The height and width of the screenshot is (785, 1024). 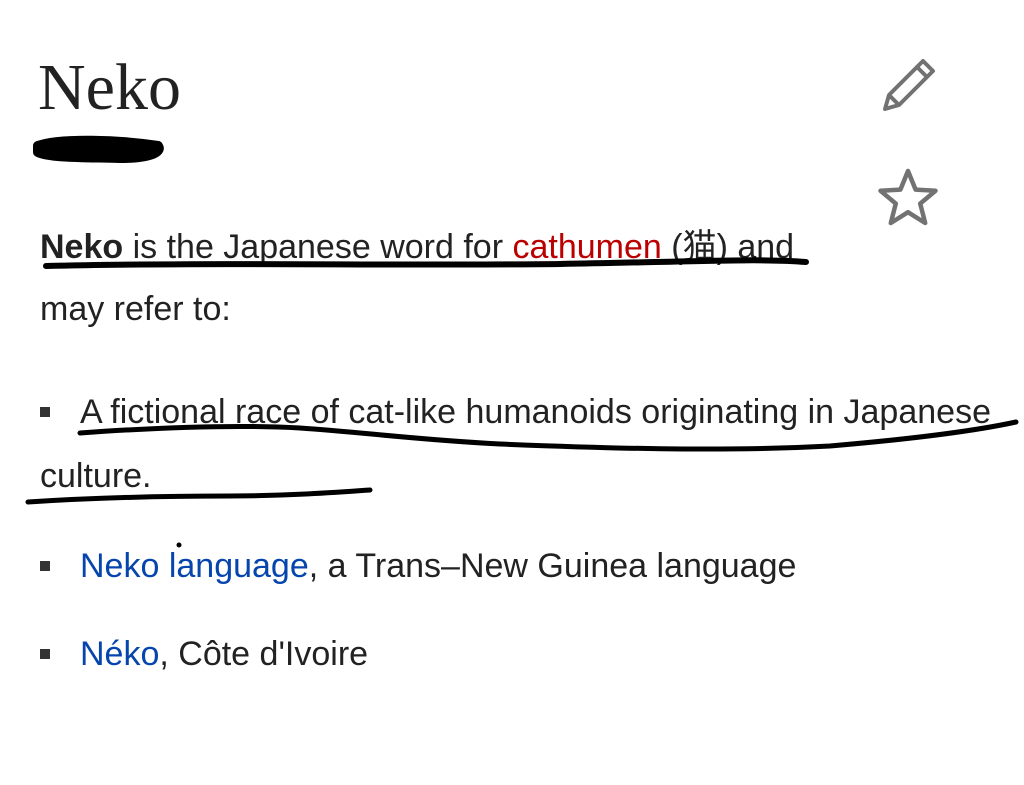 I want to click on pencil-icon, so click(x=909, y=85).